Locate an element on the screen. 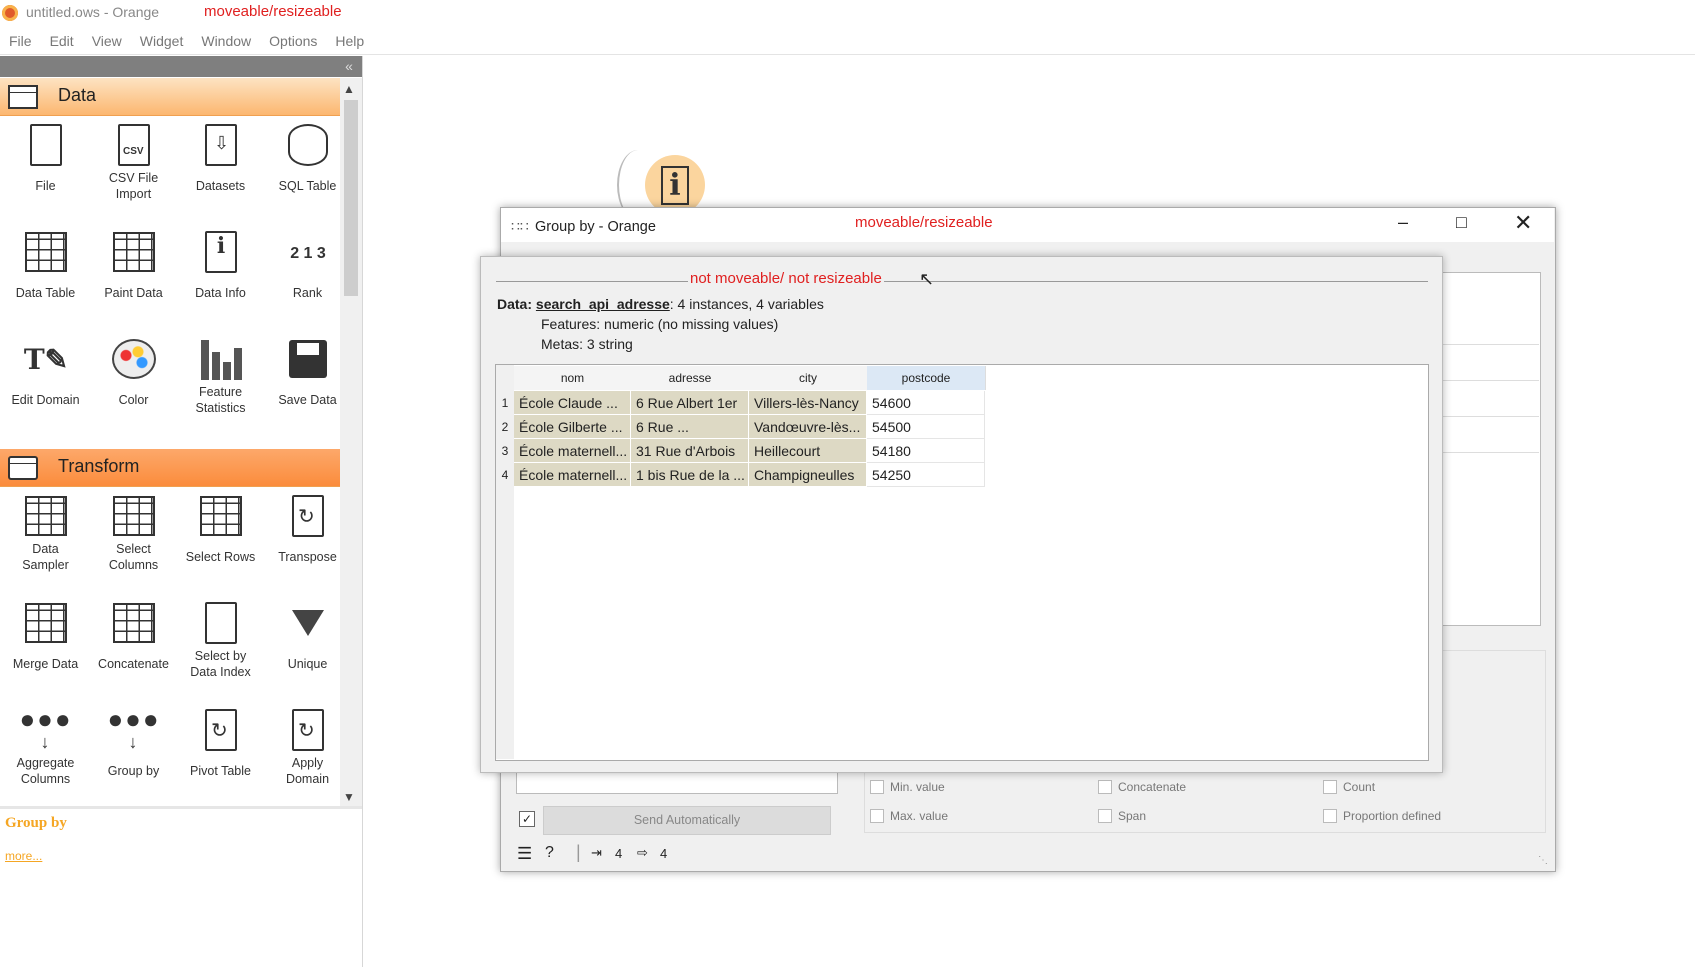 This screenshot has height=967, width=1695. widget-info: i Data Info is located at coordinates (220, 273).